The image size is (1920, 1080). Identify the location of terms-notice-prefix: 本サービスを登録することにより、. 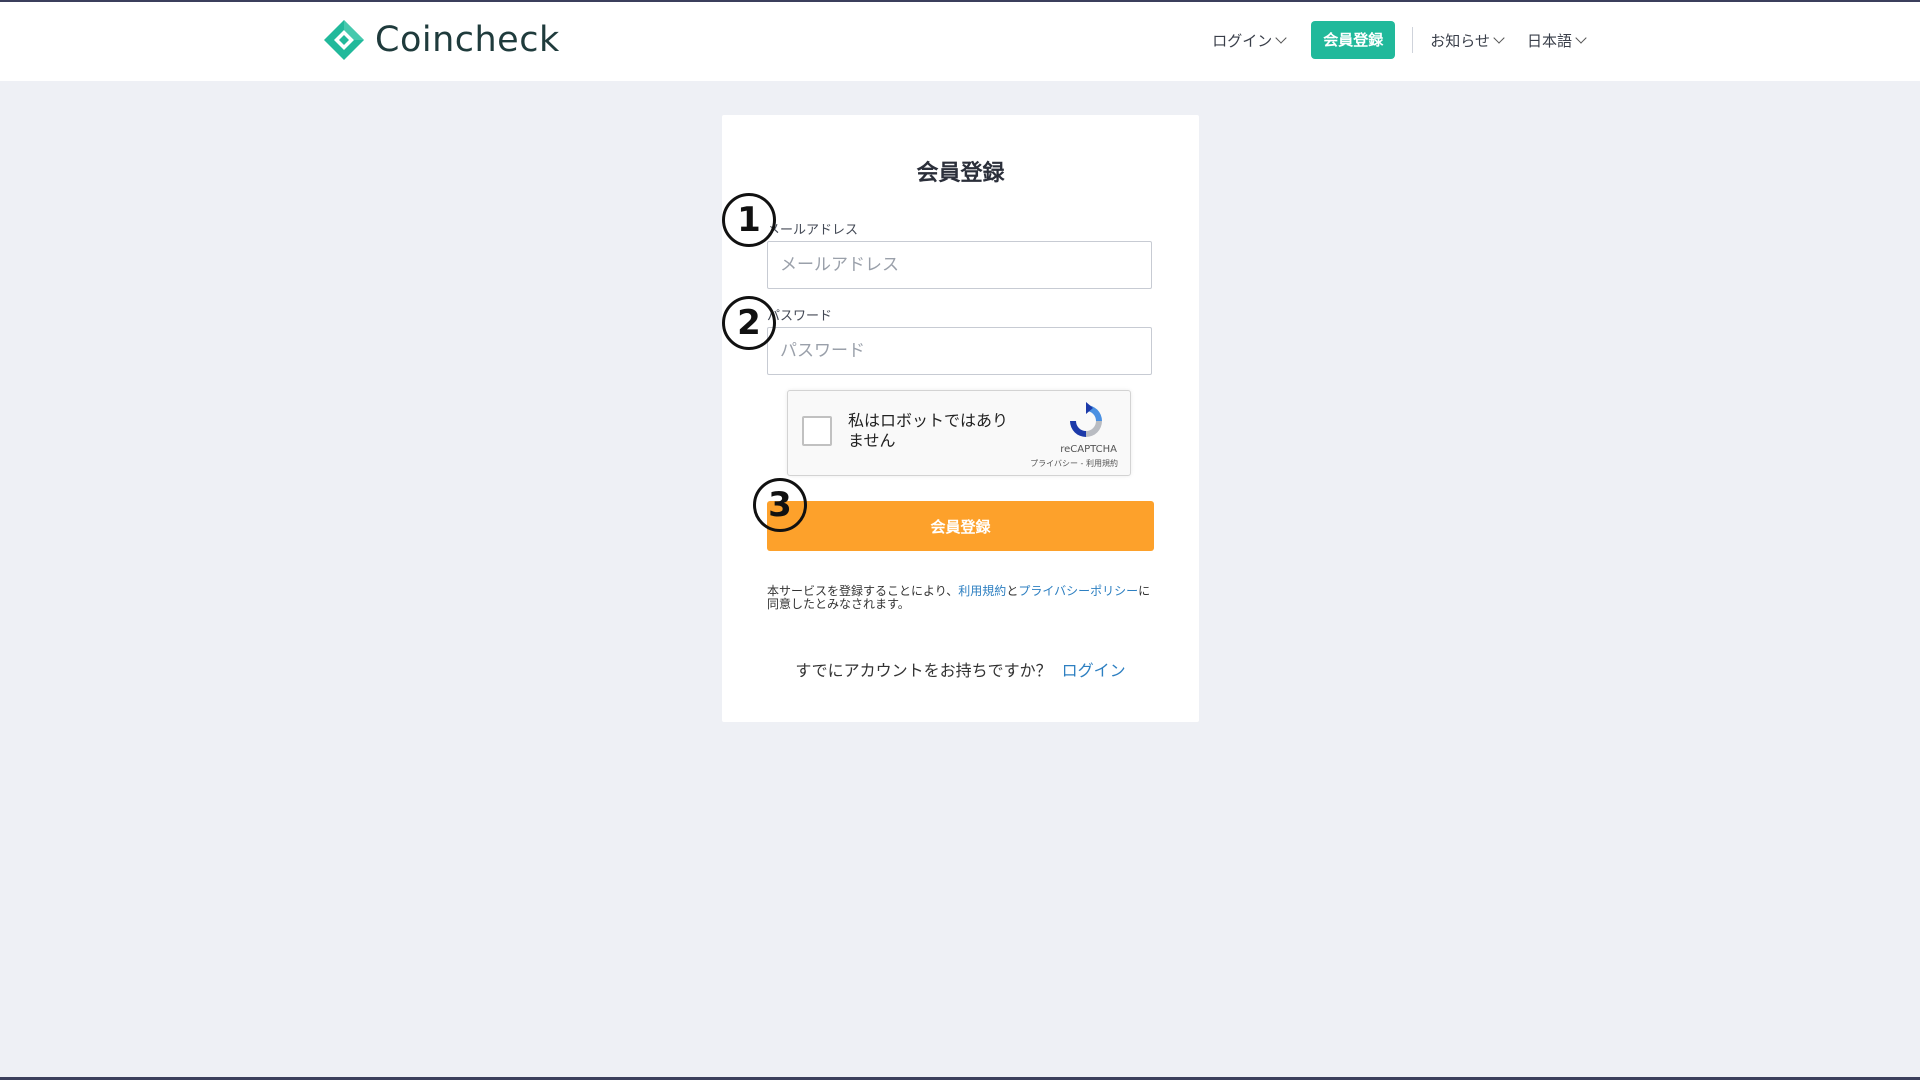
(863, 591).